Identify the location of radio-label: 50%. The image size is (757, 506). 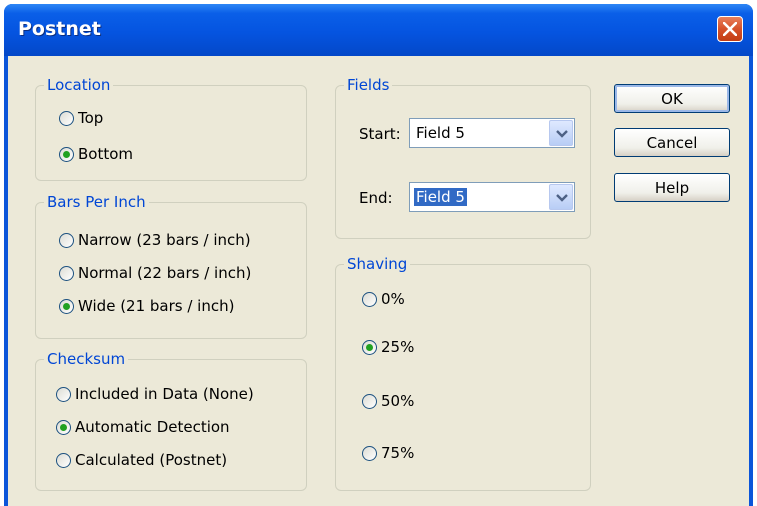
(398, 401).